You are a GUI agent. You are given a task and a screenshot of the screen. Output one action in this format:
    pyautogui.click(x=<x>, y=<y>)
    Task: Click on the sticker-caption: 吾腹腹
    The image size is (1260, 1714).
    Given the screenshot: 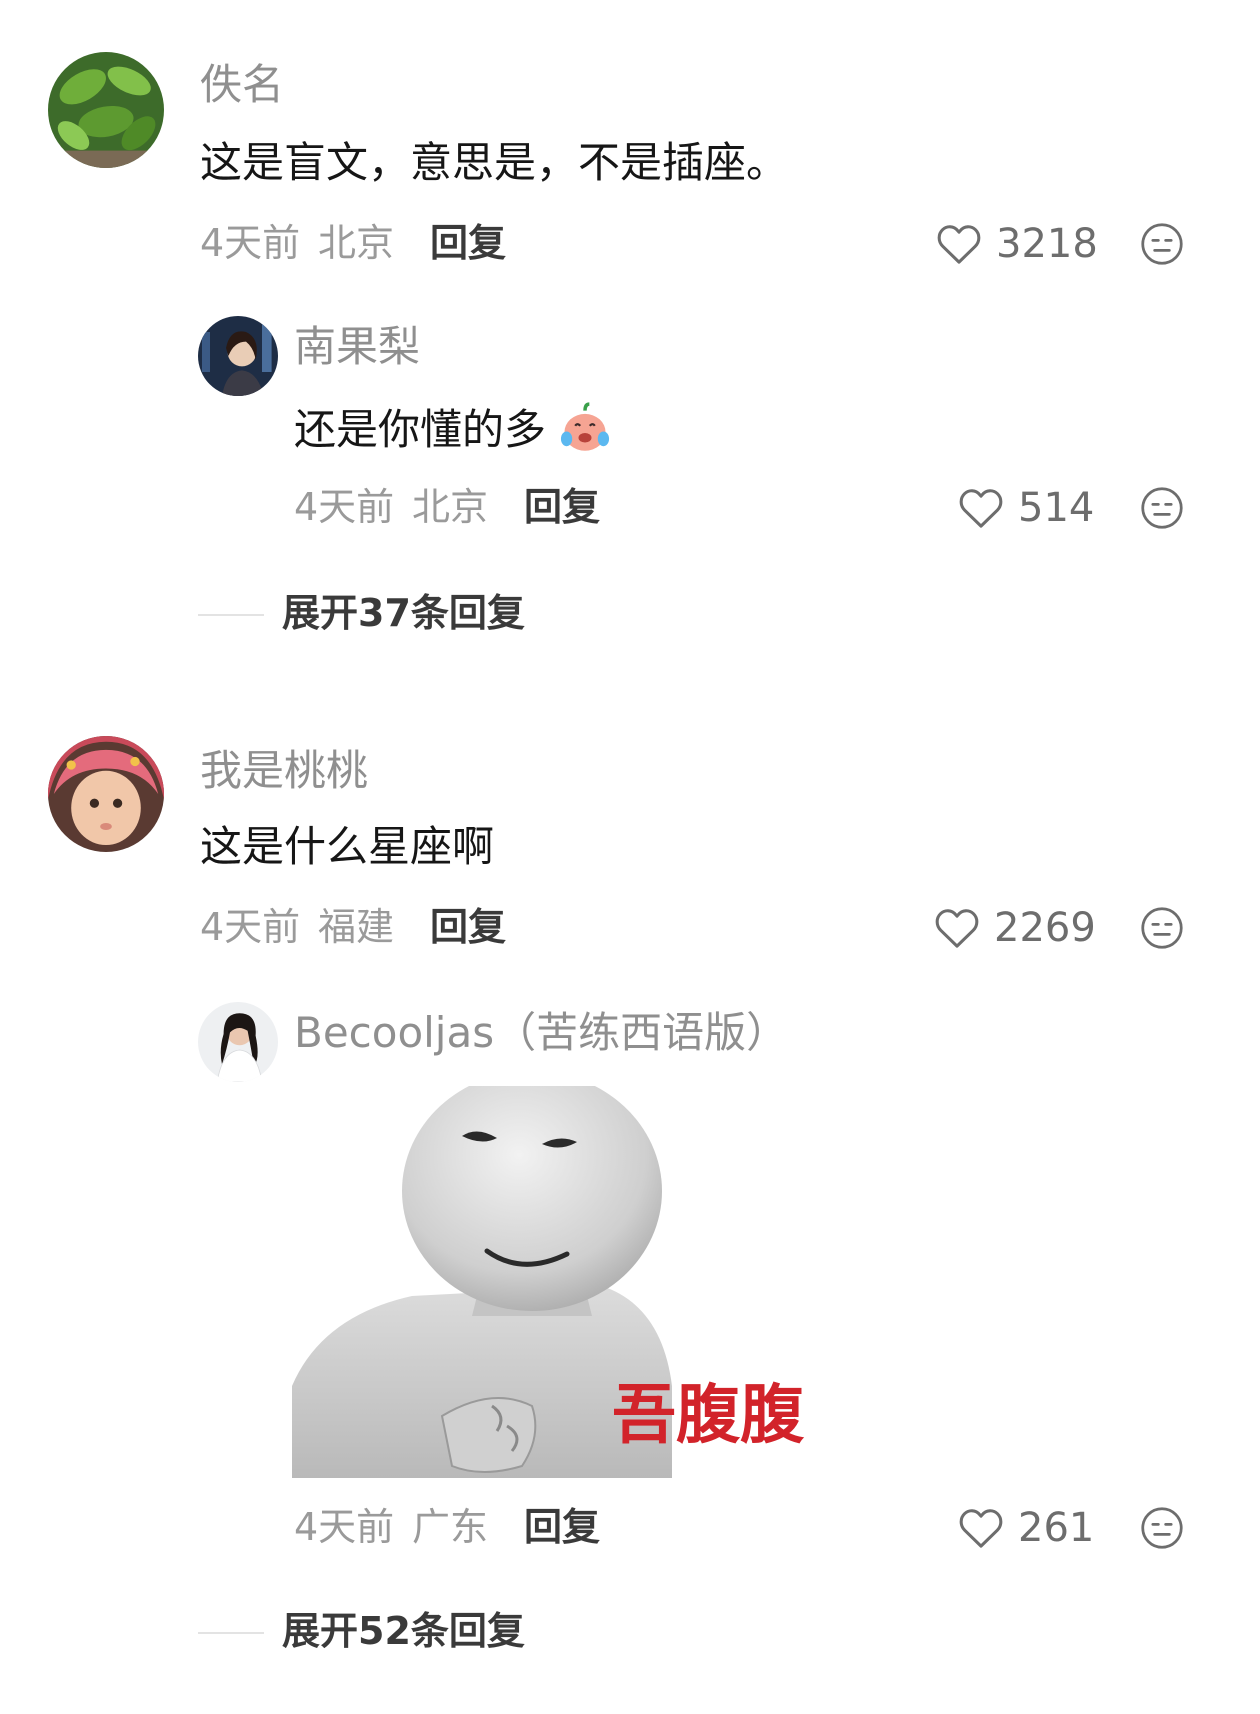 What is the action you would take?
    pyautogui.click(x=708, y=1416)
    